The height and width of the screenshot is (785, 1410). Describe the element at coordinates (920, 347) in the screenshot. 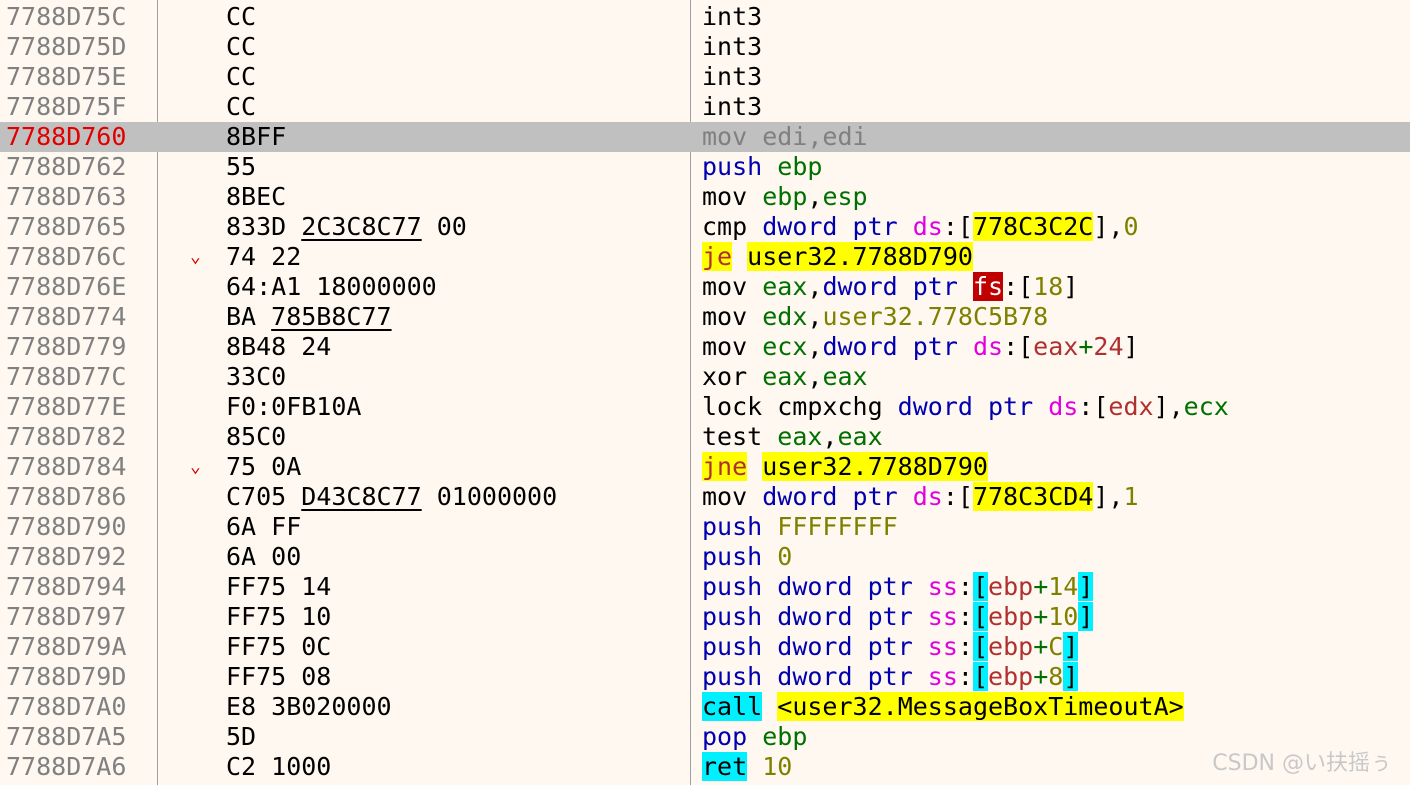

I see `disassembly-cell: mov ecx,dword ptr ds:[eax+24]` at that location.